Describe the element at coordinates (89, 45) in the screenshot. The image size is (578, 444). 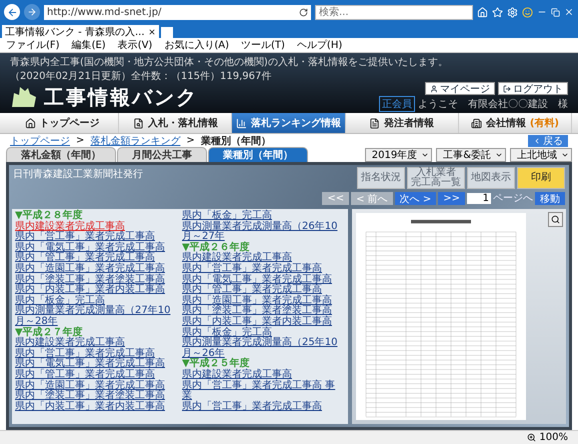
I see `menu-item: 編集(E)` at that location.